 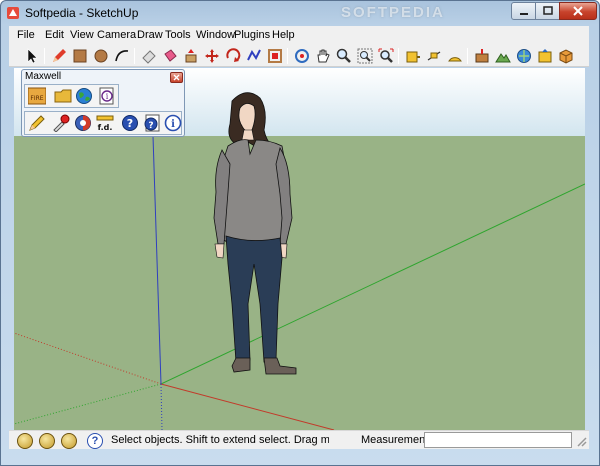 I want to click on maxwell-open-folder-button, so click(x=63, y=96).